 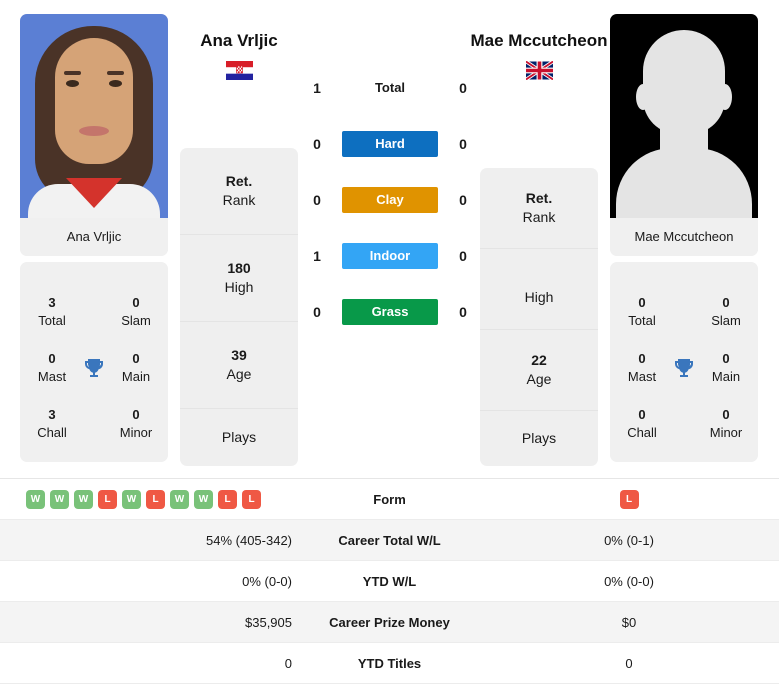 What do you see at coordinates (643, 97) in the screenshot?
I see `silhouette-ear-left` at bounding box center [643, 97].